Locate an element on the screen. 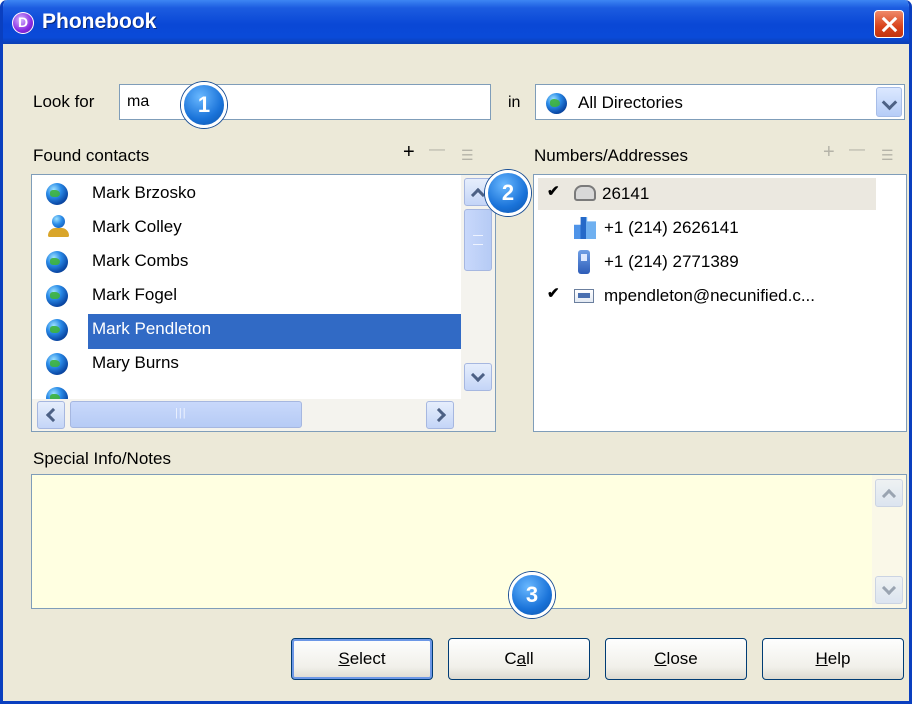 This screenshot has width=912, height=704. scroll-left-button is located at coordinates (51, 415).